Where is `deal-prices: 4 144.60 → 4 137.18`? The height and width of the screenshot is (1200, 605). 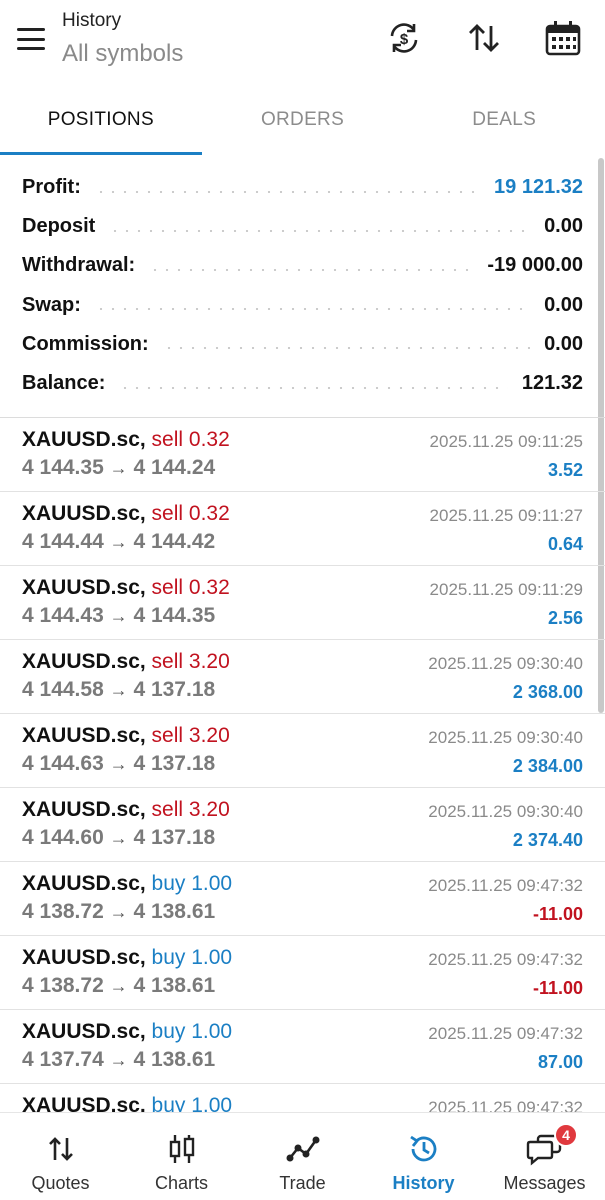
deal-prices: 4 144.60 → 4 137.18 is located at coordinates (118, 838).